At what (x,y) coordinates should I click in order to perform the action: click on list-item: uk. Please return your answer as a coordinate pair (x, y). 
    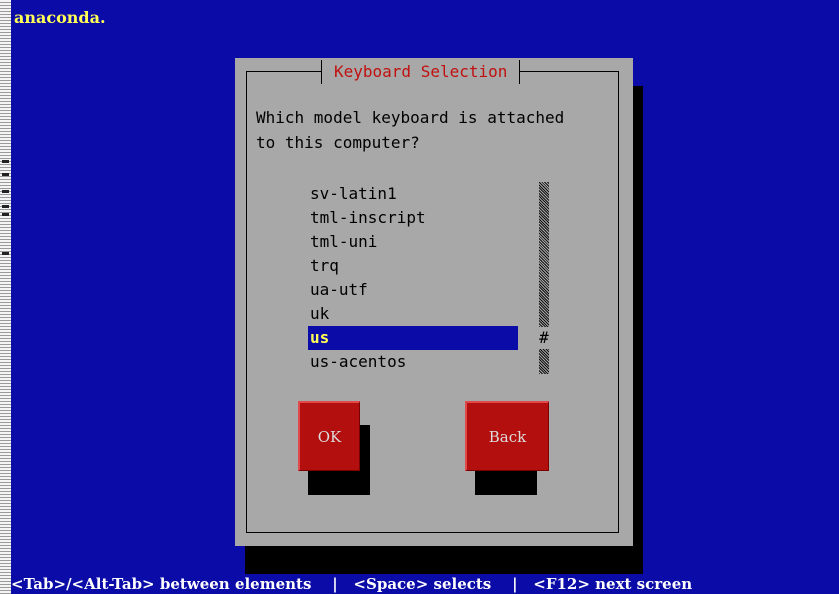
    Looking at the image, I should click on (413, 314).